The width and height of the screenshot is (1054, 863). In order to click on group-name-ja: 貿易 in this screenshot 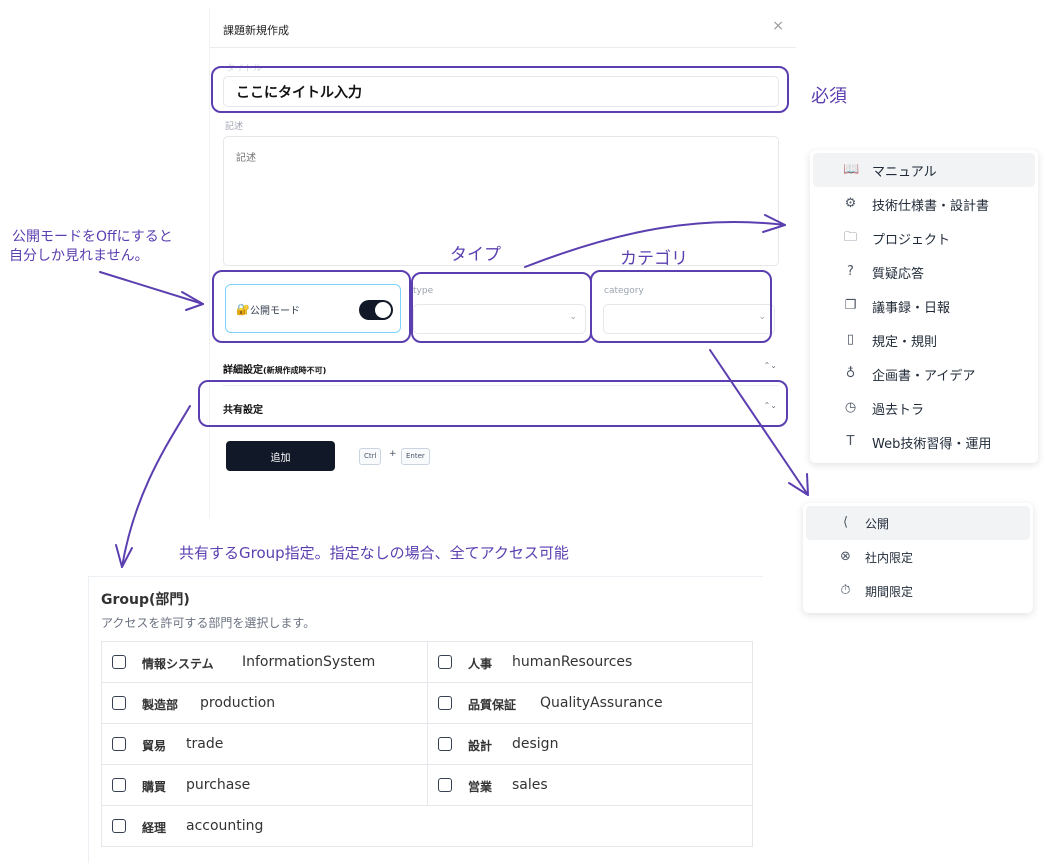, I will do `click(154, 746)`.